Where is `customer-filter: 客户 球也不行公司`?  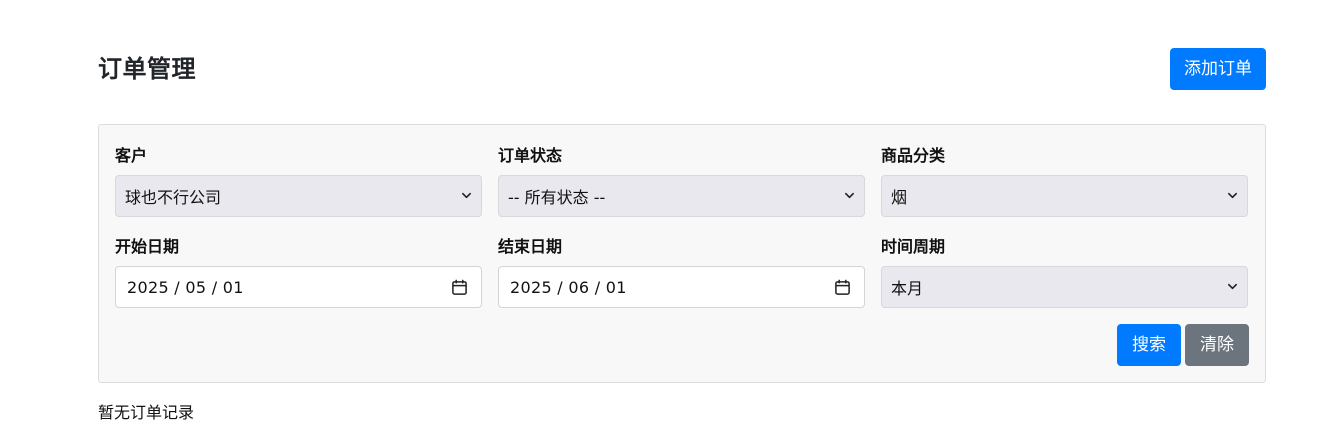
customer-filter: 客户 球也不行公司 is located at coordinates (298, 181).